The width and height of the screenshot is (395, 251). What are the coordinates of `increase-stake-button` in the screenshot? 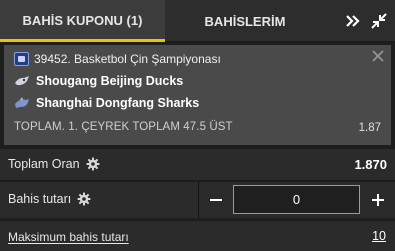 It's located at (378, 200).